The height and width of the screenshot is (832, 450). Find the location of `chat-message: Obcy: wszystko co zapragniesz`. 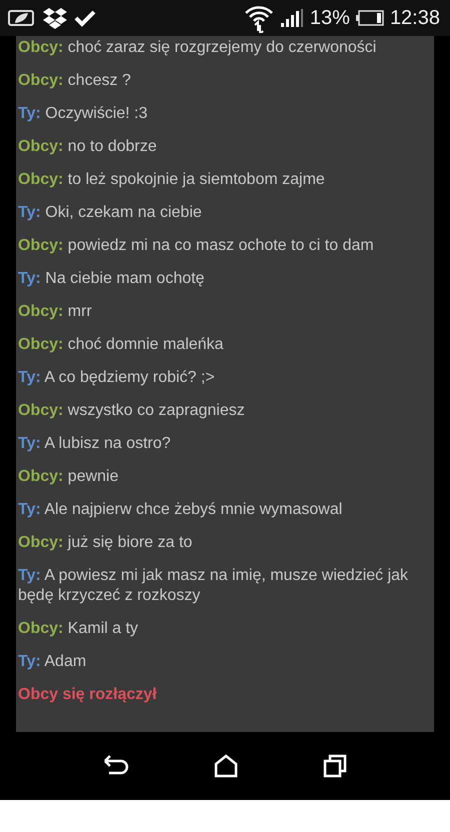

chat-message: Obcy: wszystko co zapragniesz is located at coordinates (132, 411).